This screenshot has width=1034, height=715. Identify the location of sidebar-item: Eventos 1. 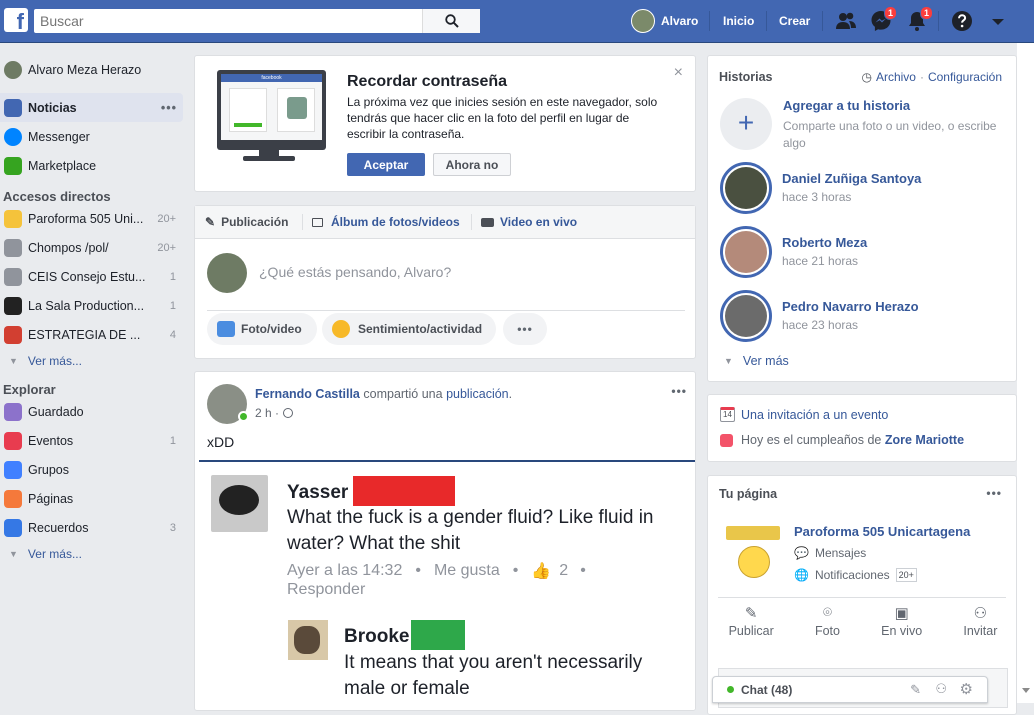
(93, 440).